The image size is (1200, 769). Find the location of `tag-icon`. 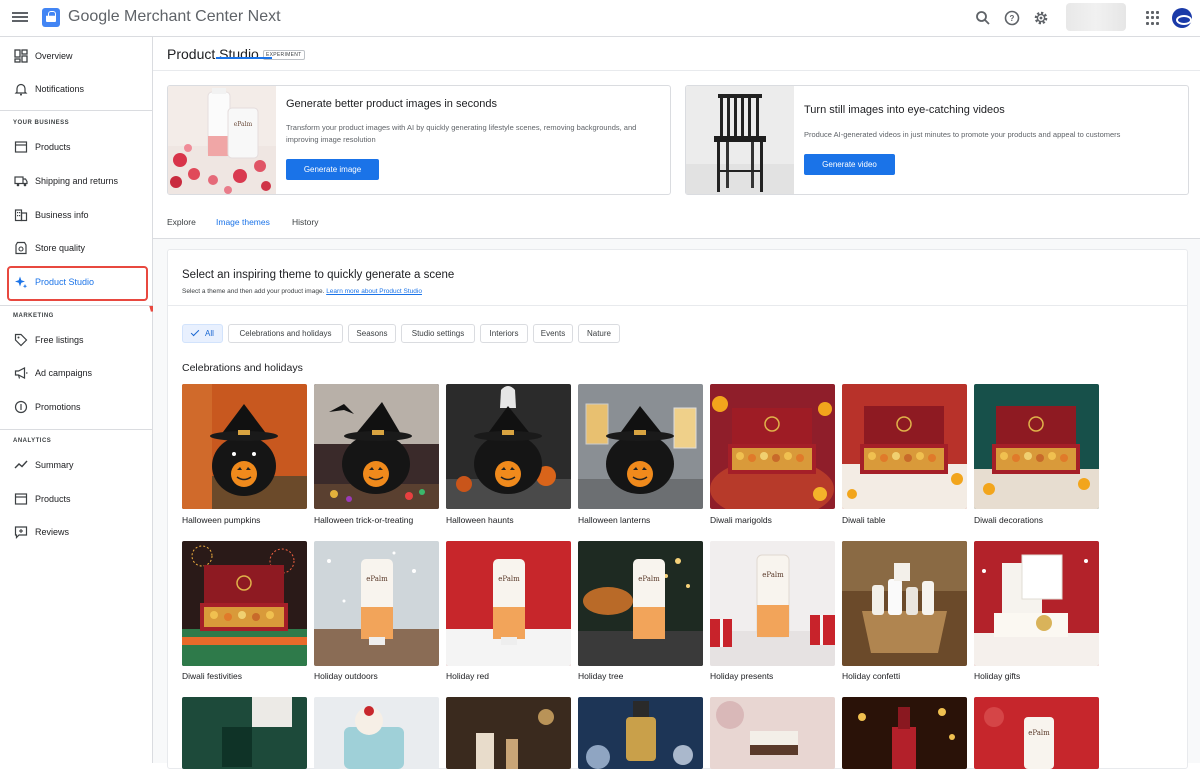

tag-icon is located at coordinates (21, 340).